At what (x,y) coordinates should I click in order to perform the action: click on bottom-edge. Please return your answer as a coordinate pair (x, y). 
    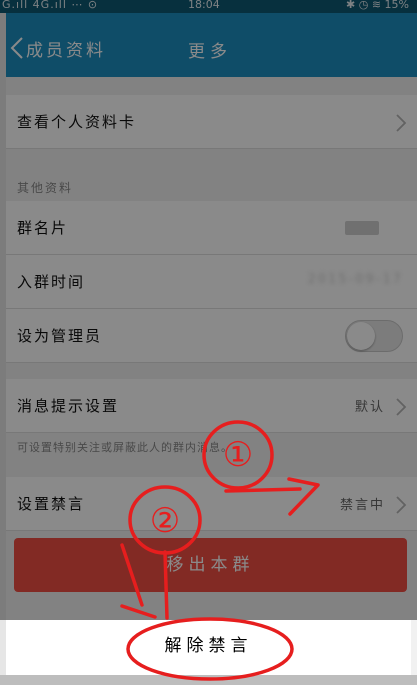
    Looking at the image, I should click on (208, 680).